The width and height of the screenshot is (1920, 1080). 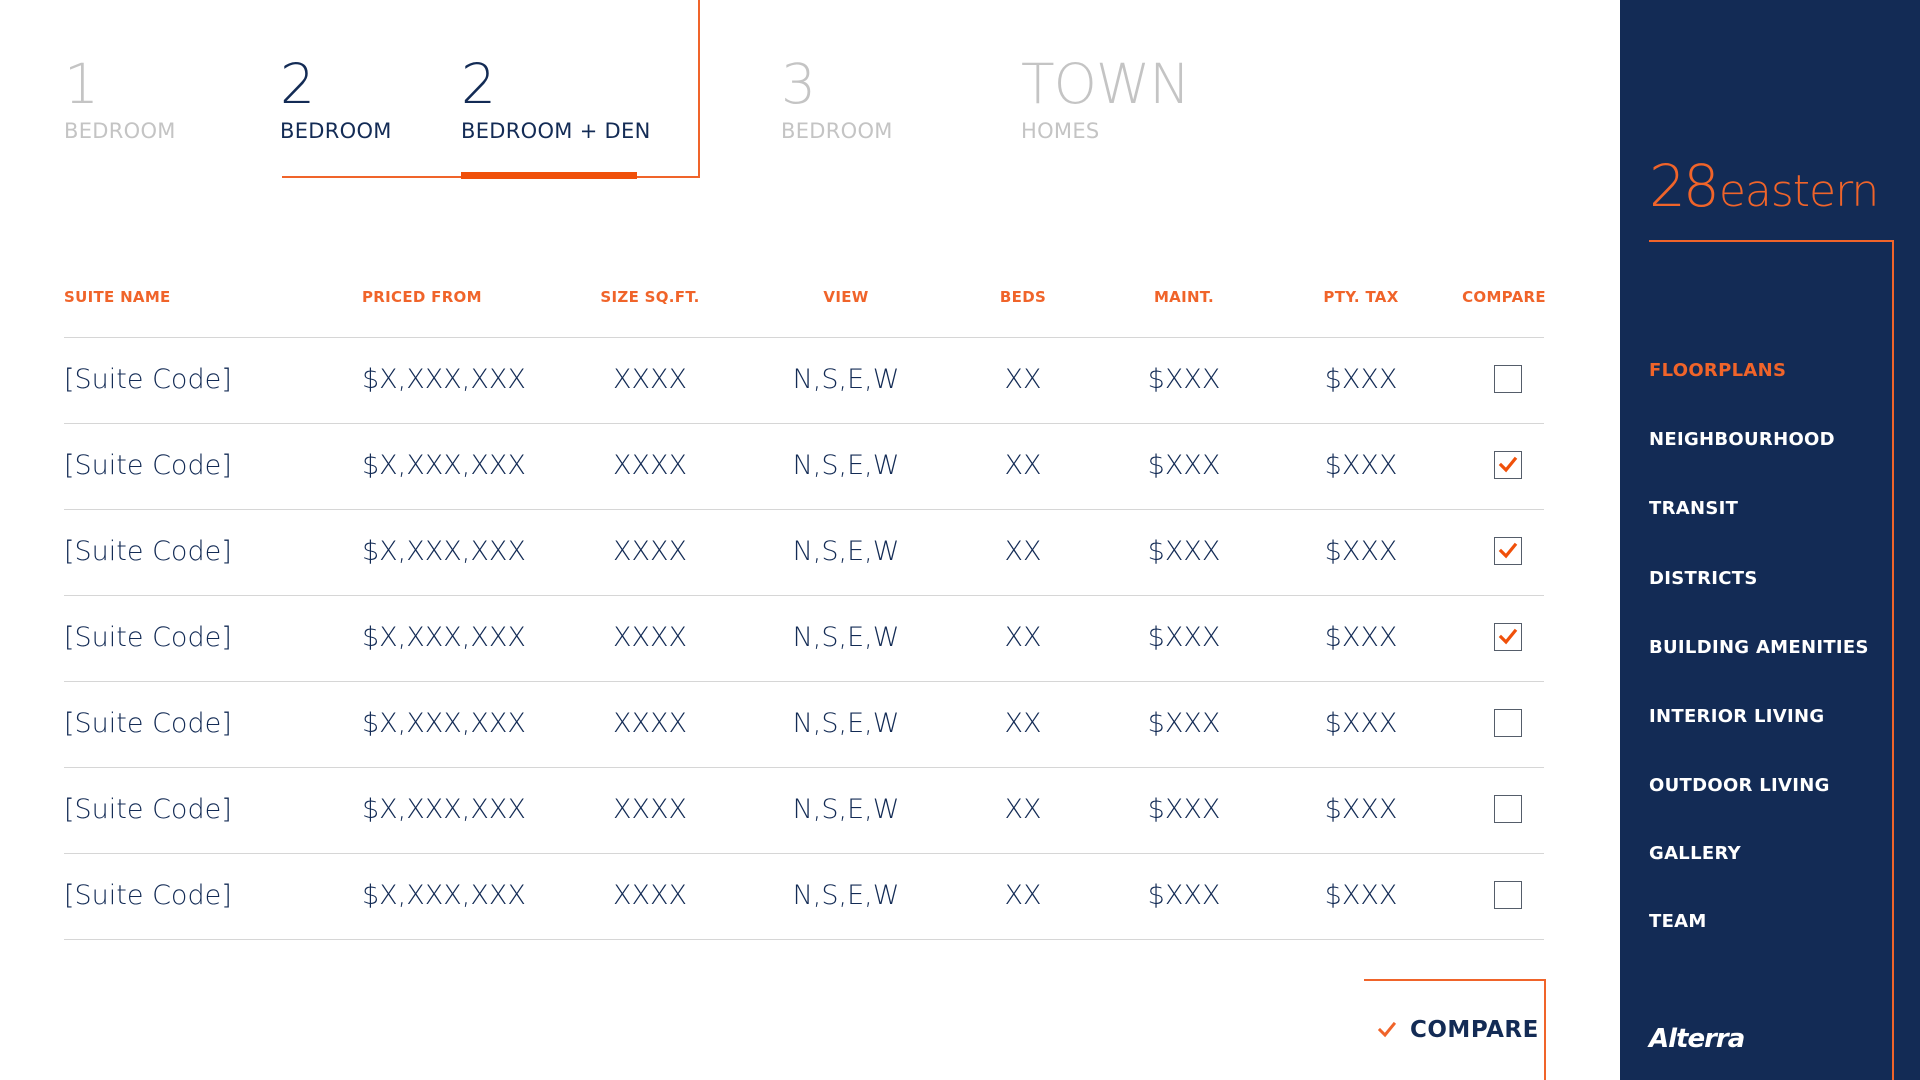 I want to click on tab-2-bedroom: 2 BEDROOM, so click(x=336, y=98).